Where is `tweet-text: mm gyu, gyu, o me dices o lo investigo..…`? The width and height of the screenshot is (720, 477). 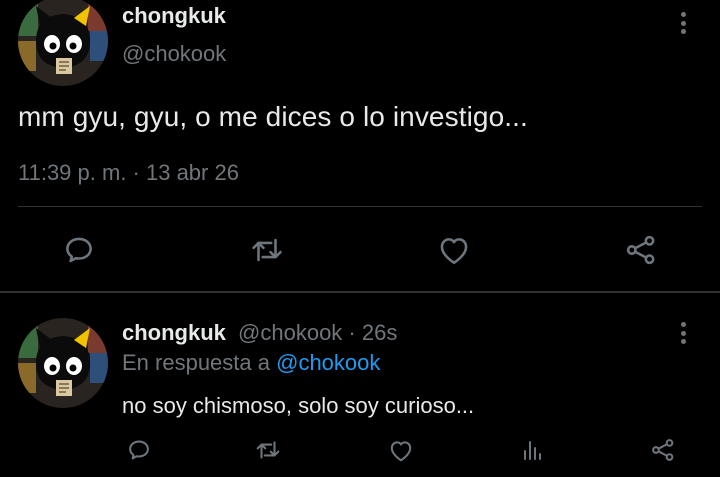
tweet-text: mm gyu, gyu, o me dices o lo investigo..… is located at coordinates (273, 116).